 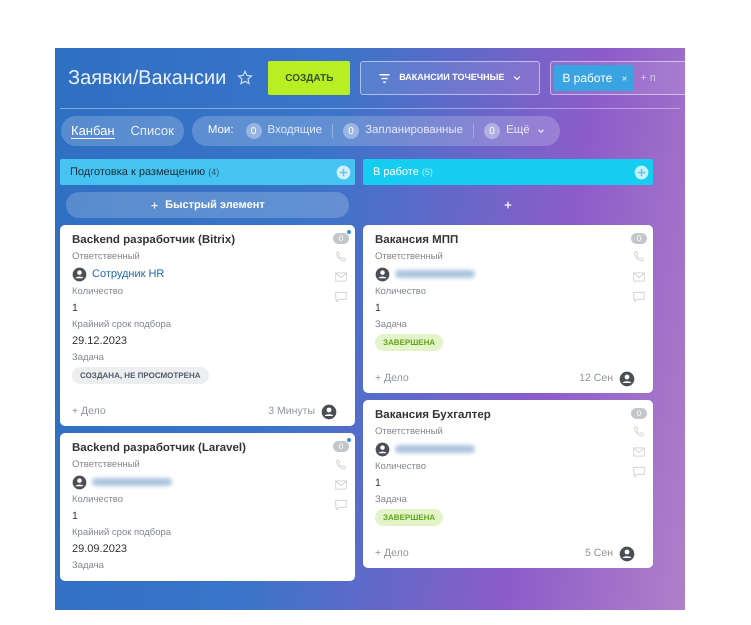 I want to click on status-badge: СОЗДАНА, НЕ ПРОСМОТРЕНА, so click(x=140, y=375).